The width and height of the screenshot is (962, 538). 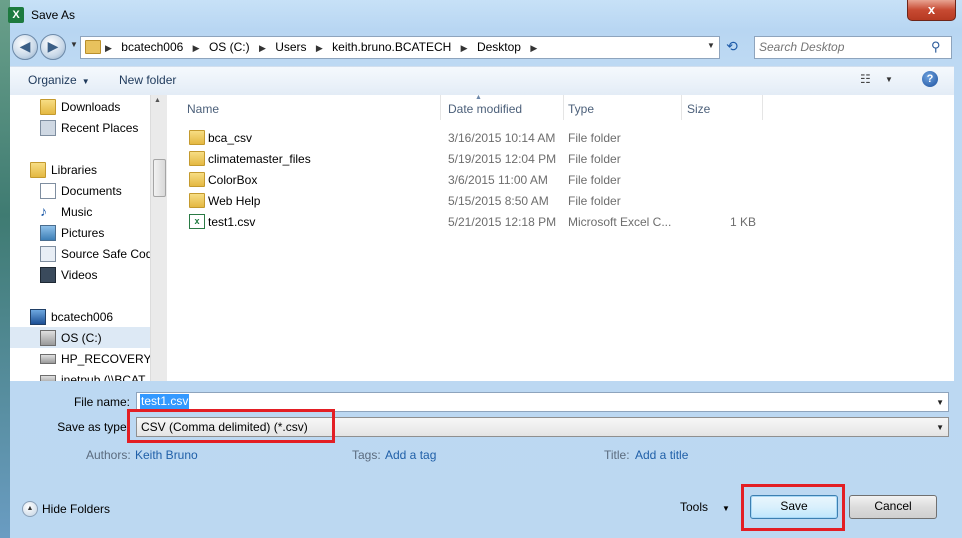 I want to click on window-title: Save As, so click(x=53, y=15).